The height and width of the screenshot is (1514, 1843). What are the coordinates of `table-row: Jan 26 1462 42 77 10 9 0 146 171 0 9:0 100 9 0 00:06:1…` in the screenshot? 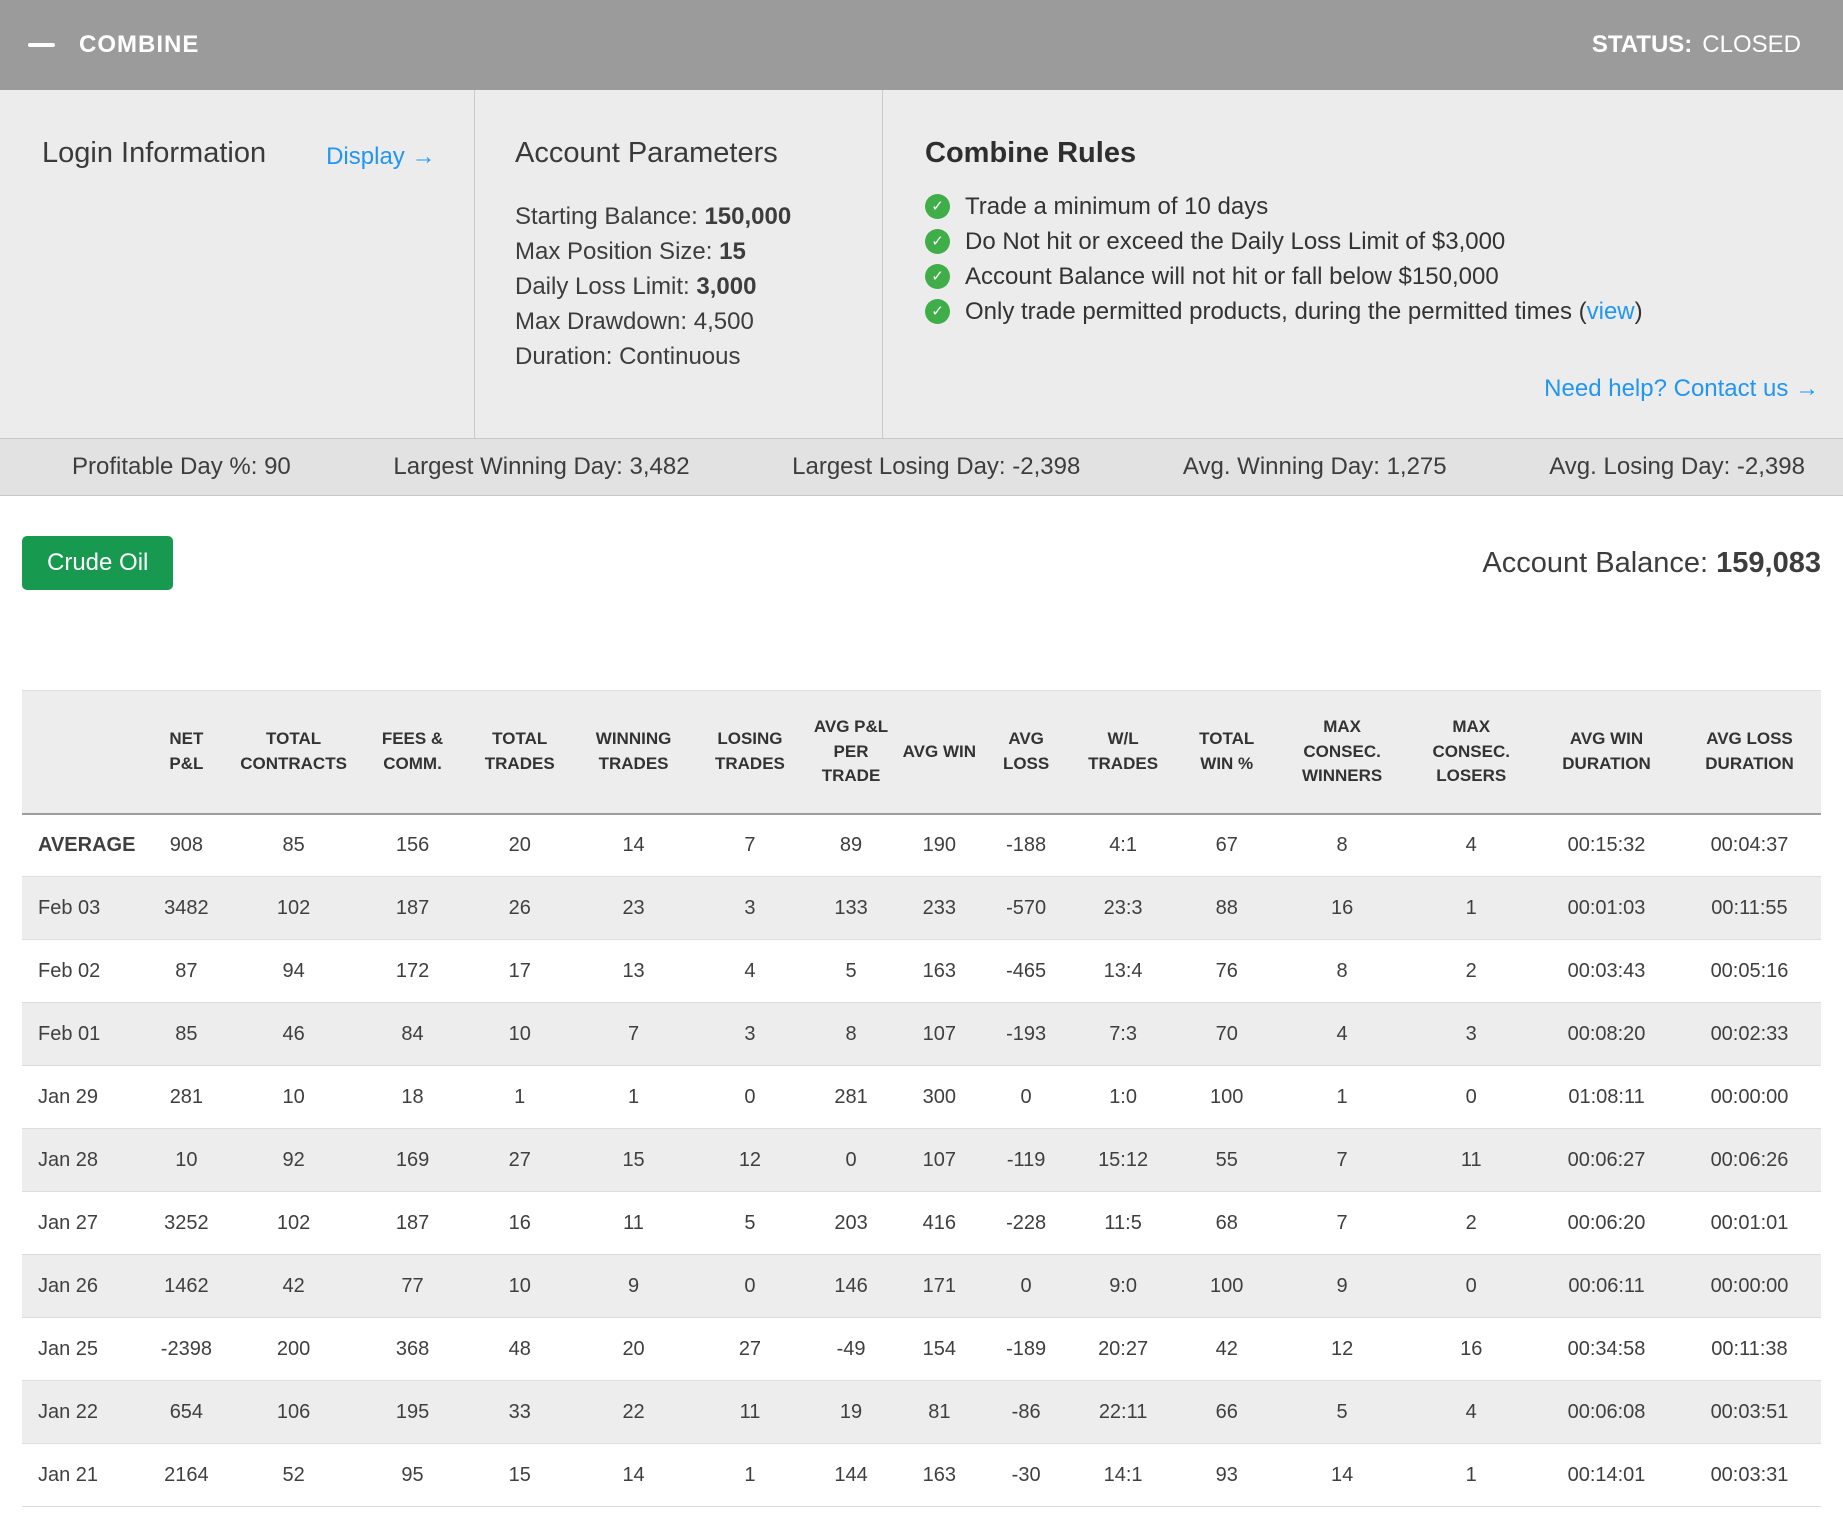 It's located at (921, 1286).